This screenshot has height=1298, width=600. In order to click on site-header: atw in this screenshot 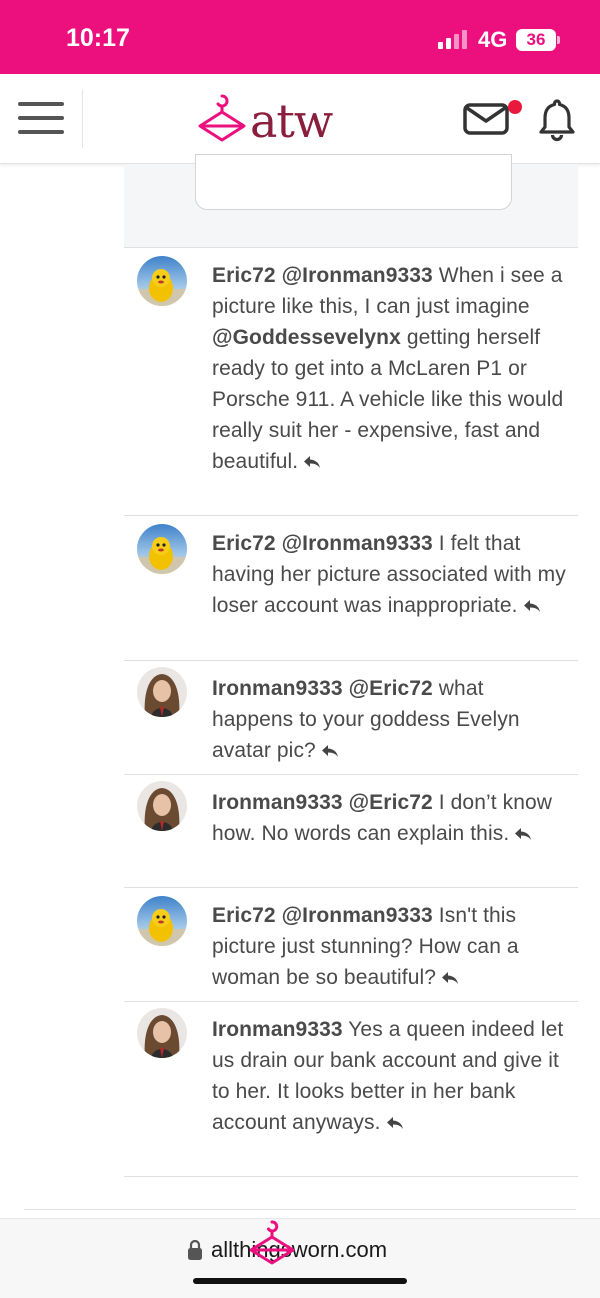, I will do `click(300, 119)`.